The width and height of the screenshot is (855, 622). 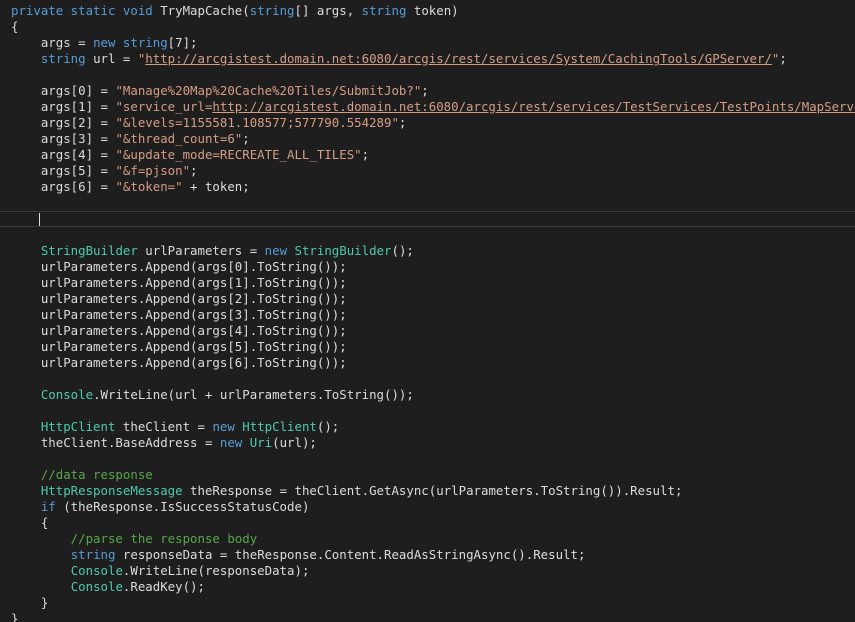 What do you see at coordinates (39, 219) in the screenshot?
I see `text-caret` at bounding box center [39, 219].